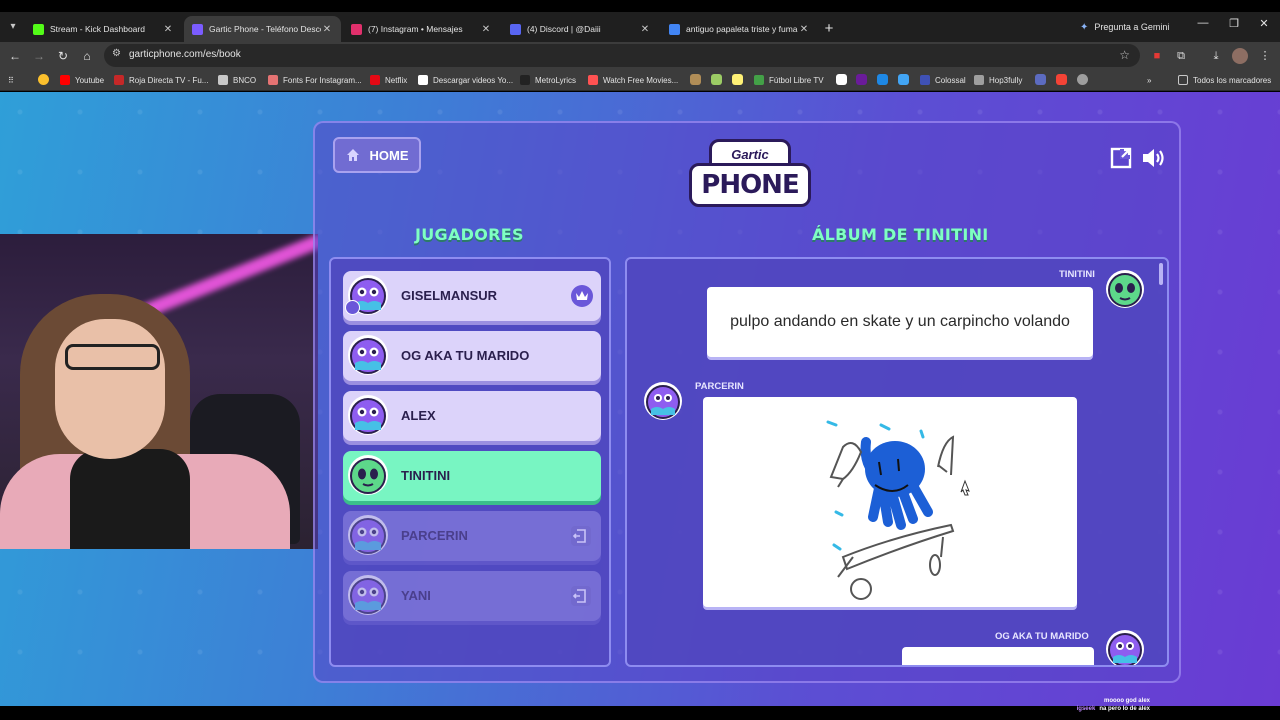 The height and width of the screenshot is (720, 1280). I want to click on player-name: OG AKA TU MARIDO, so click(465, 355).